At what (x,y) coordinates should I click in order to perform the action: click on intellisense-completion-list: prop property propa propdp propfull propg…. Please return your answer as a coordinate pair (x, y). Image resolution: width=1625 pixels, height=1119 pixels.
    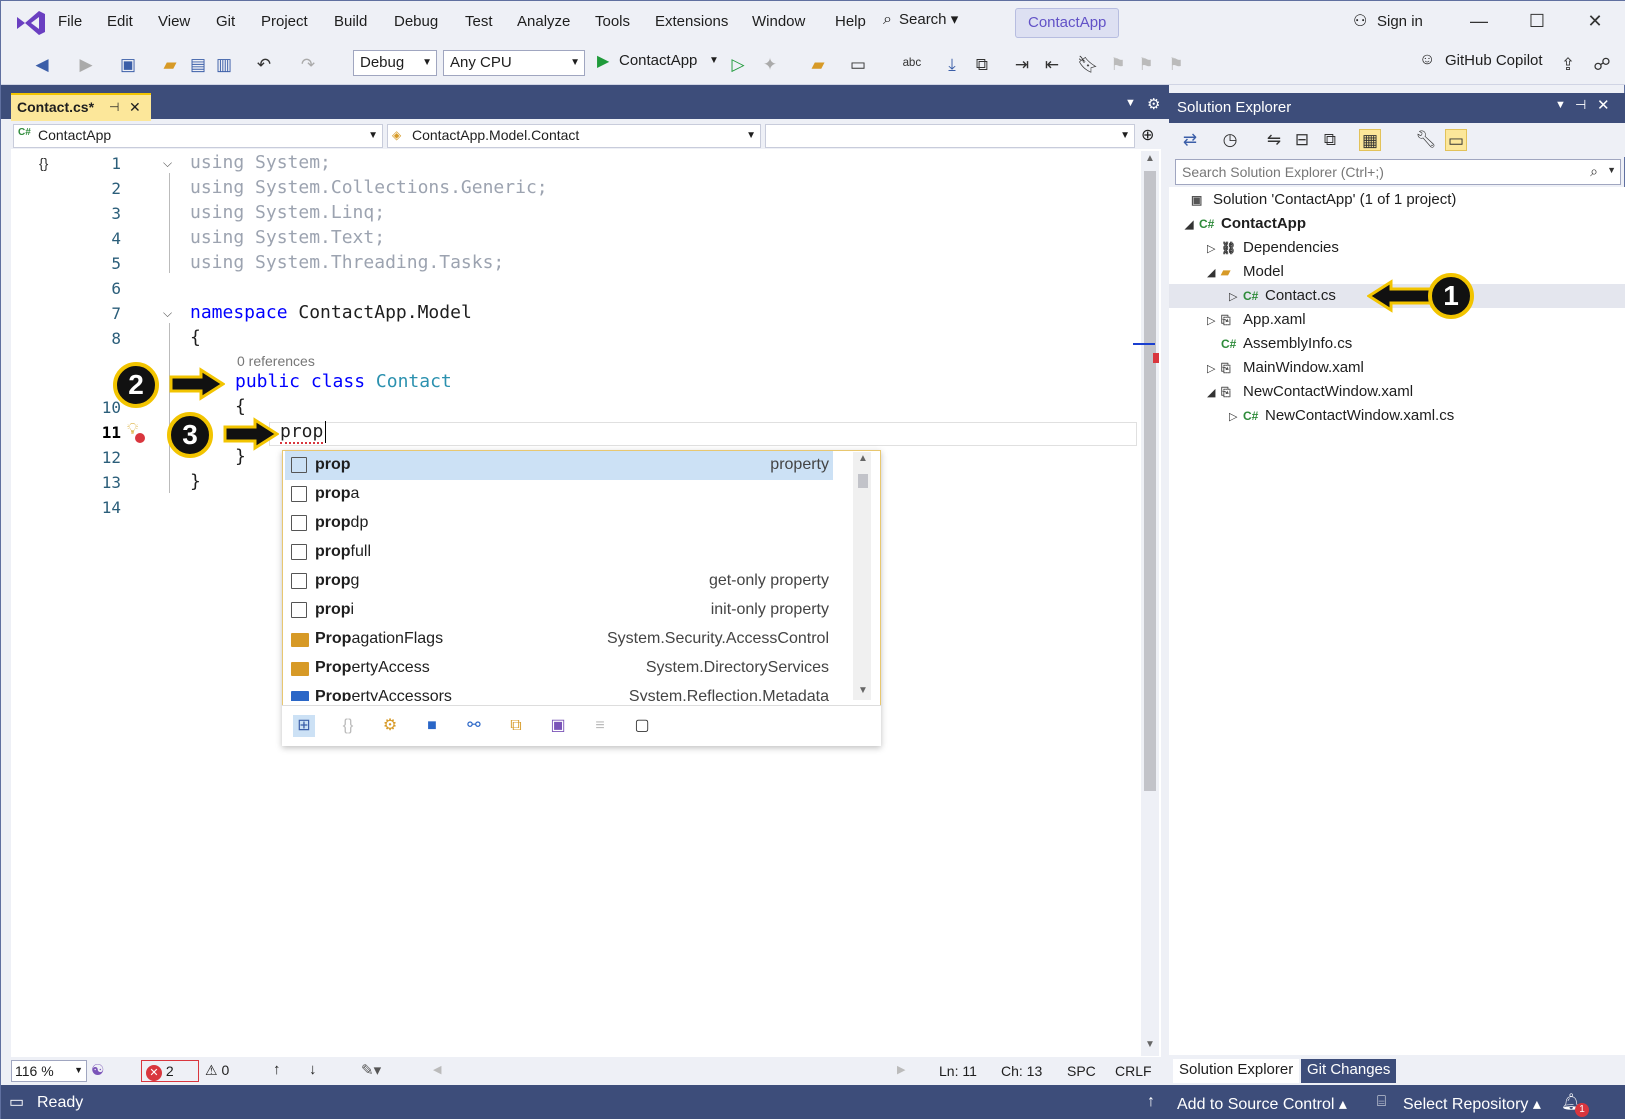
    Looking at the image, I should click on (581, 598).